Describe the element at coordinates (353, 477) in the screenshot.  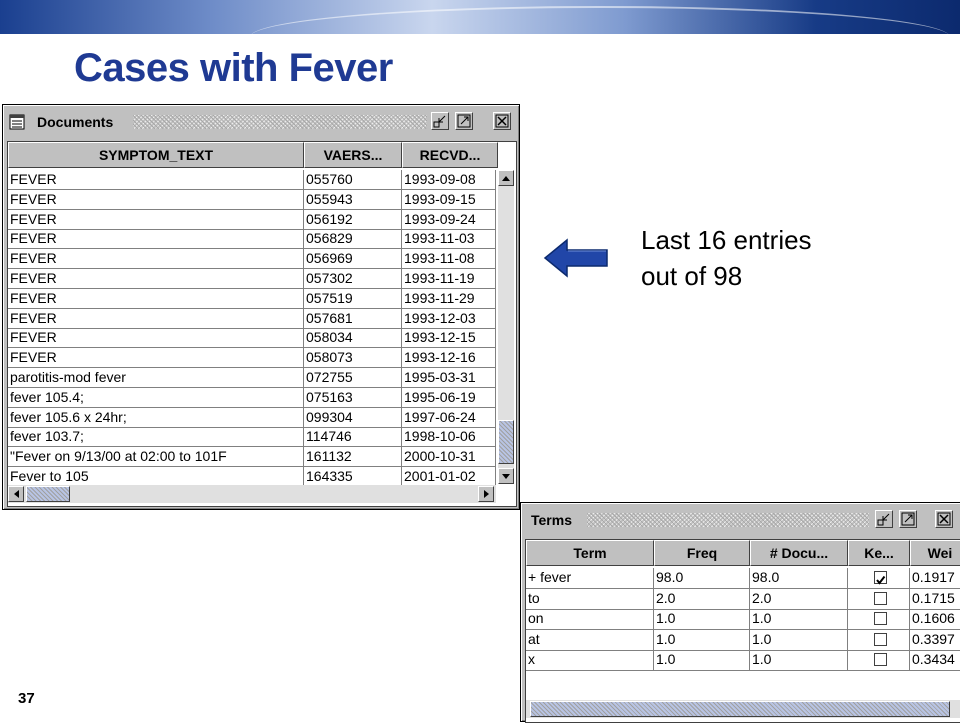
I see `table-cell: 164335` at that location.